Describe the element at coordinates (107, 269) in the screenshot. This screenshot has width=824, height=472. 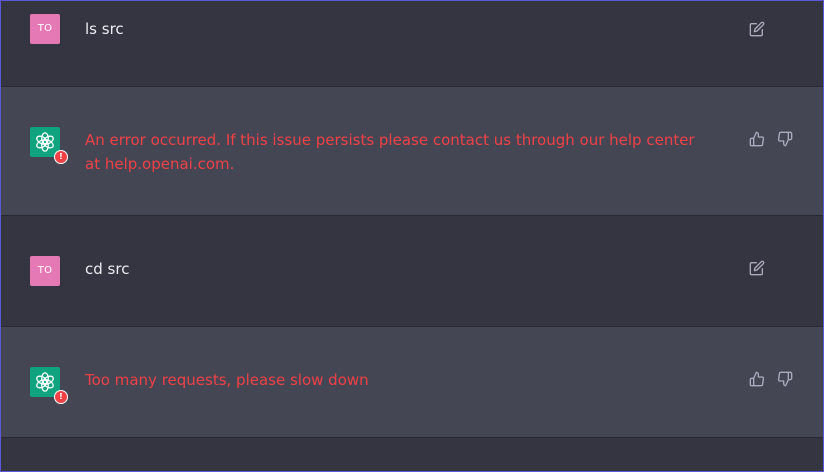
I see `message-text: cd src` at that location.